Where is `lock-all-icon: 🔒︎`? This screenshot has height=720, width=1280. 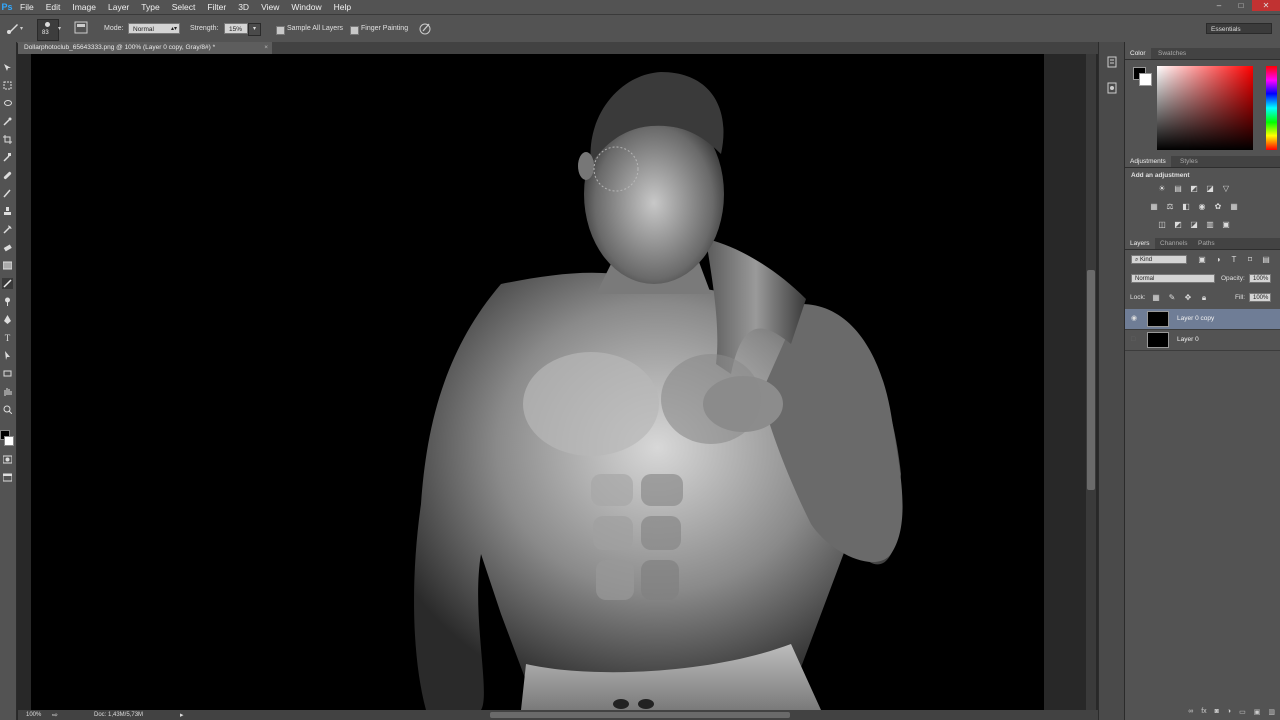 lock-all-icon: 🔒︎ is located at coordinates (1204, 297).